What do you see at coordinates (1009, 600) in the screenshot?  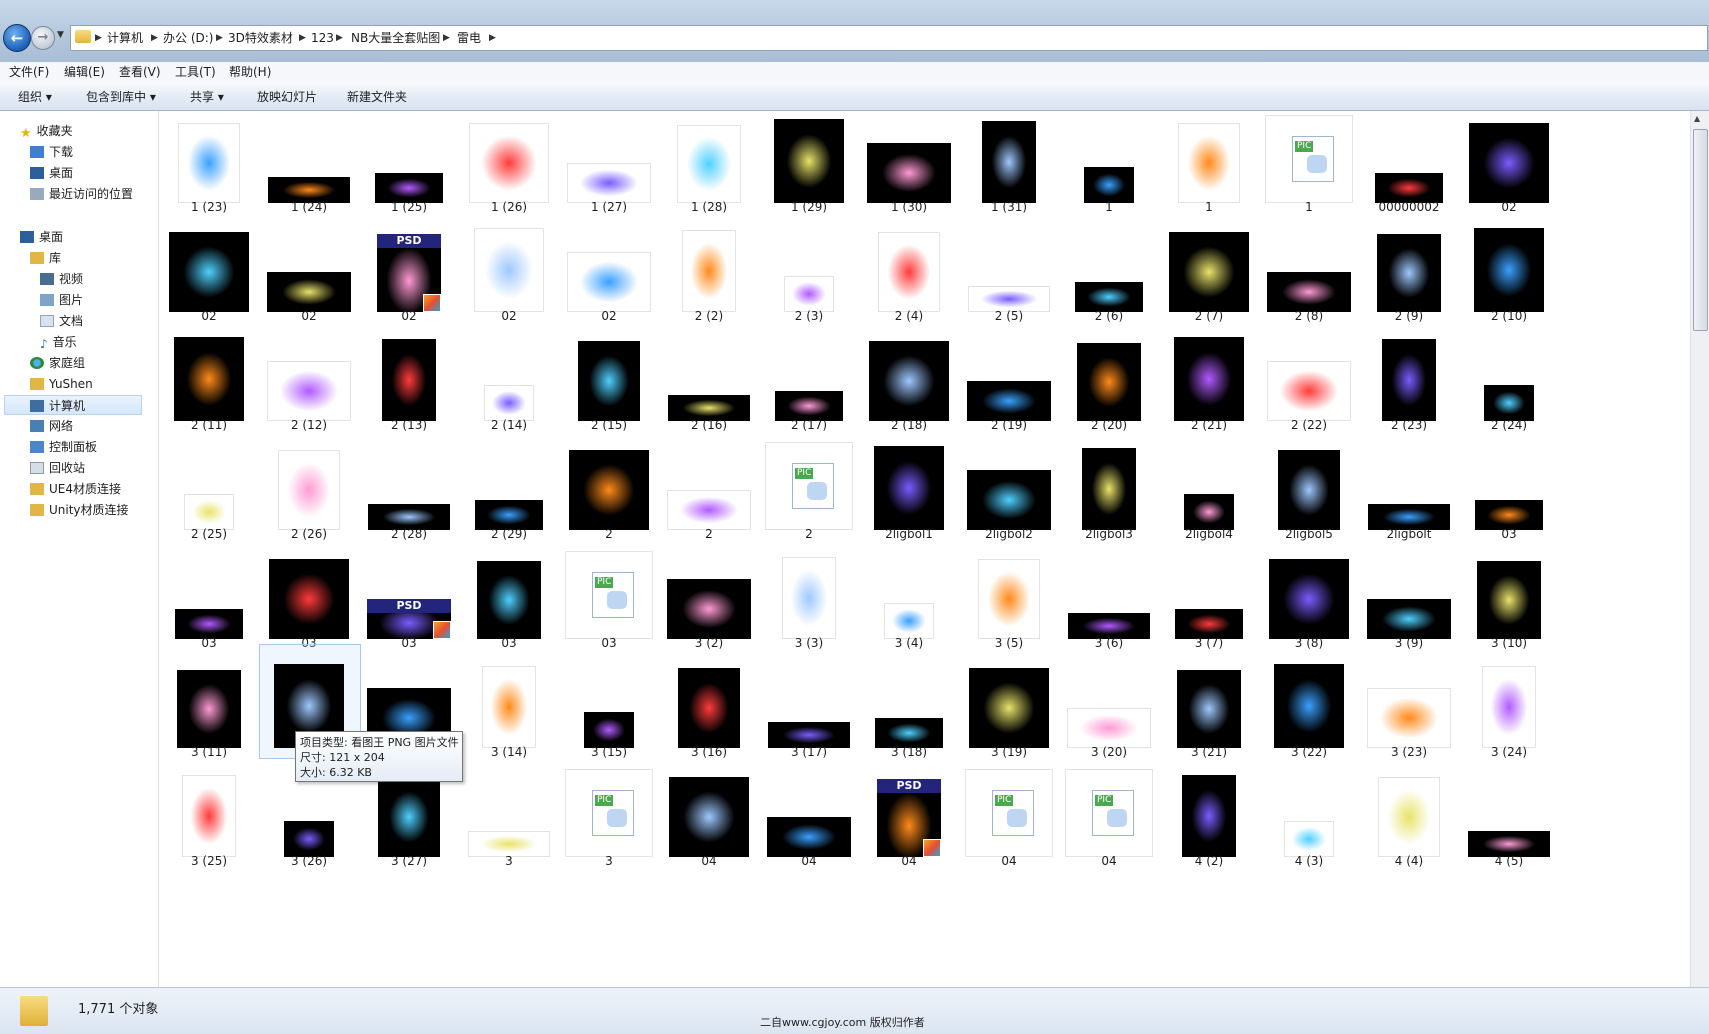 I see `file-item: 3 (5)` at bounding box center [1009, 600].